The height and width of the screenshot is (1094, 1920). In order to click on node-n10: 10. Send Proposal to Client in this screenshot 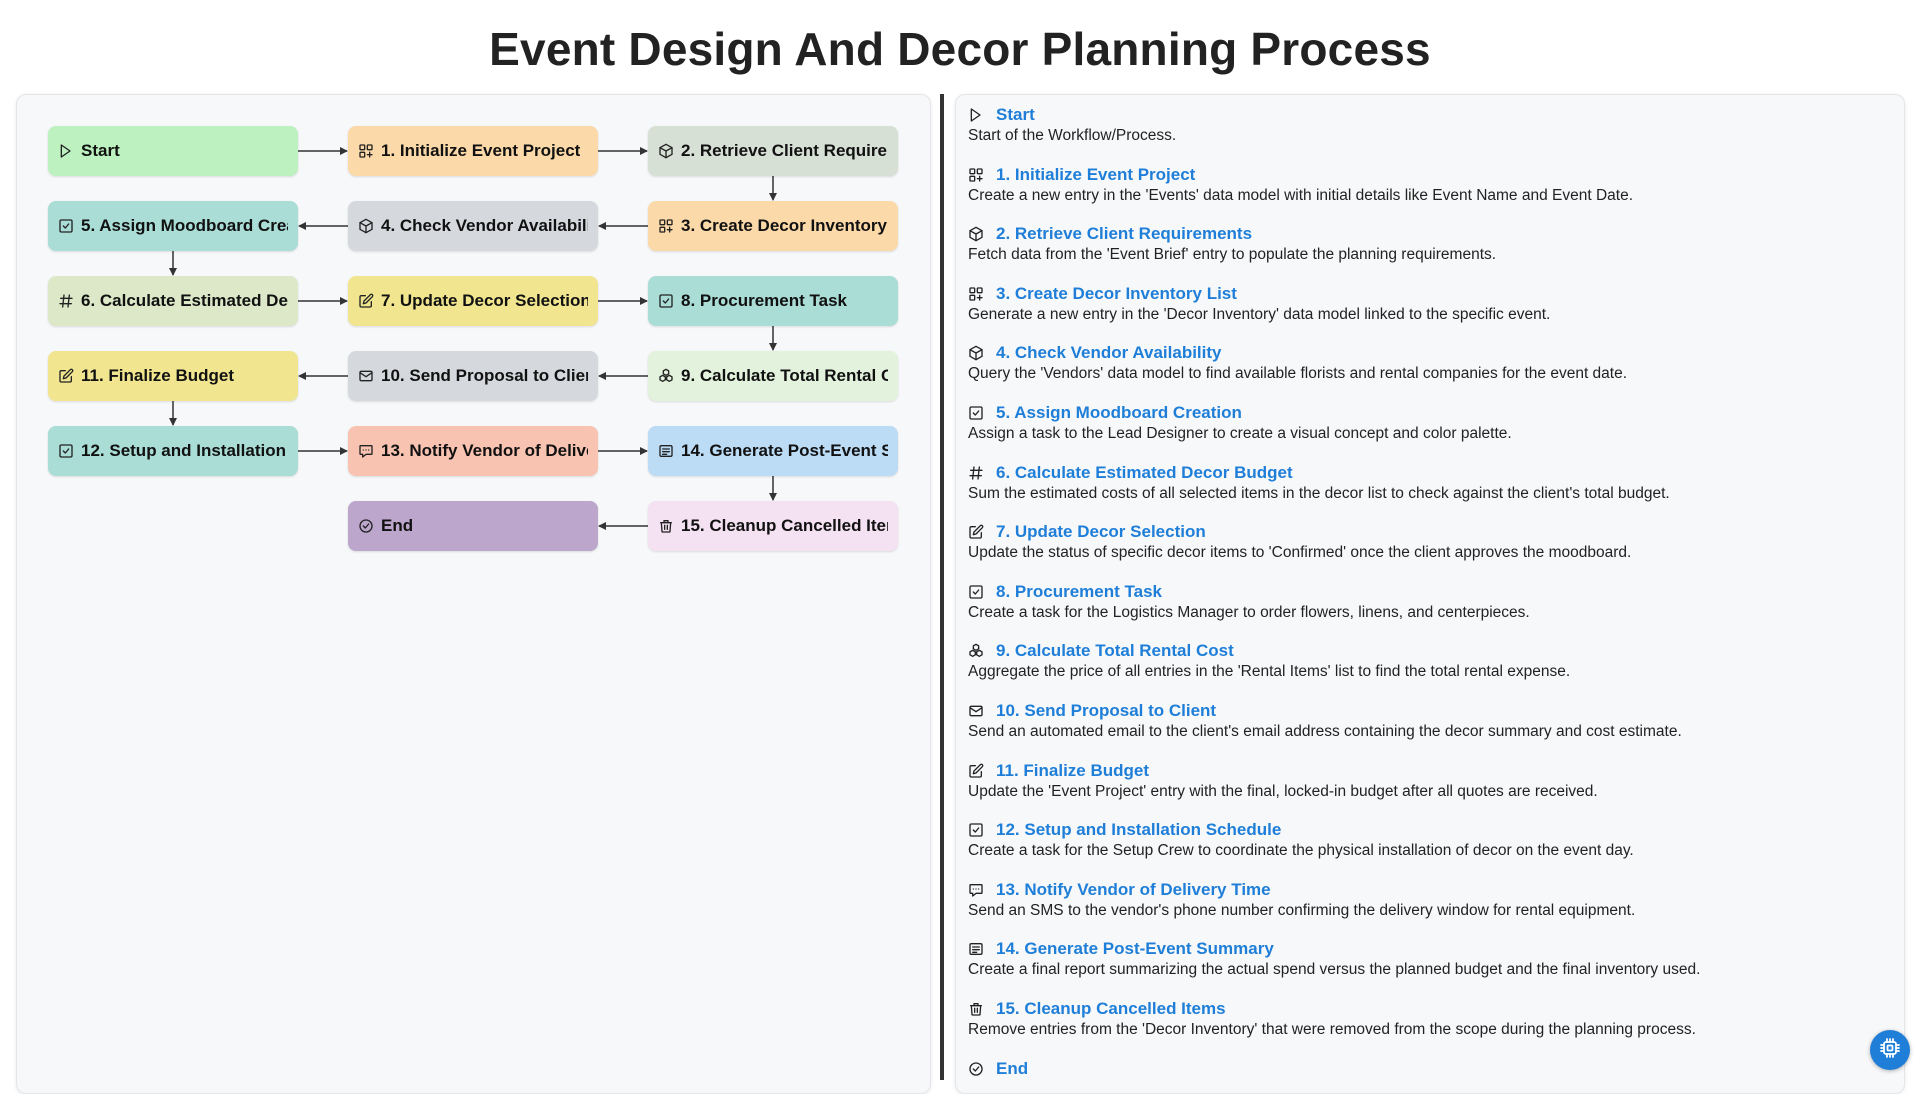, I will do `click(473, 376)`.